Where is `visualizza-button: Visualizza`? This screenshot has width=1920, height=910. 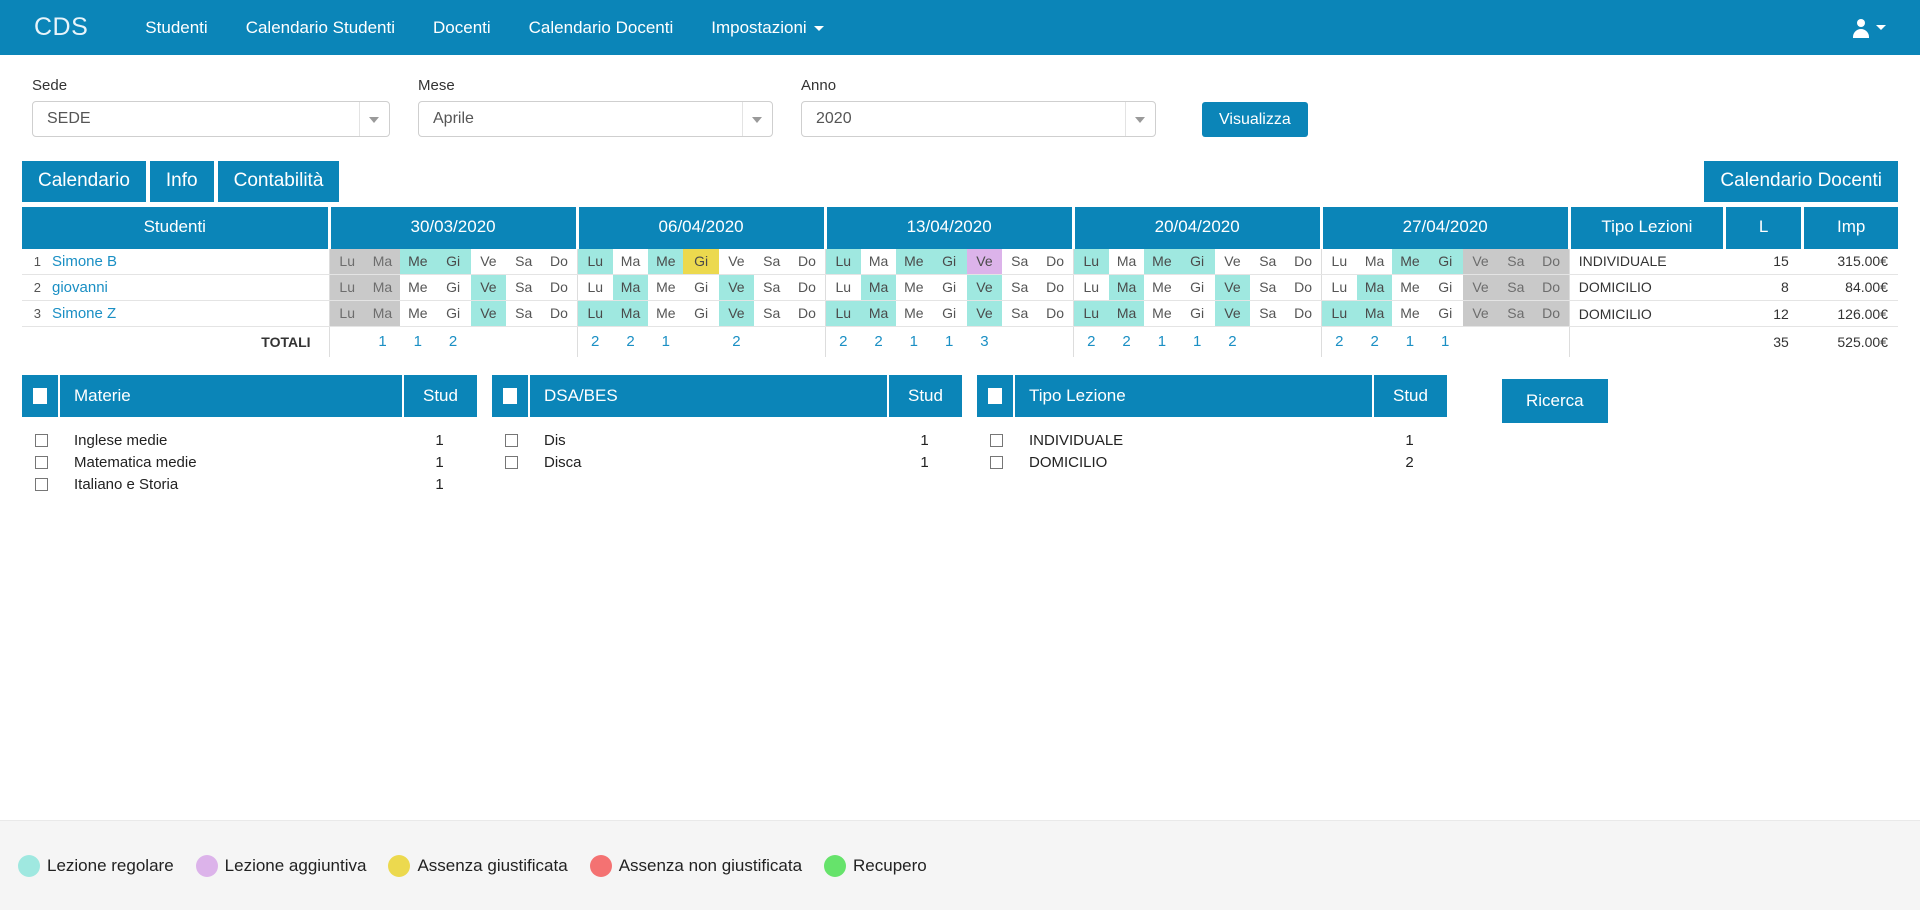 visualizza-button: Visualizza is located at coordinates (1255, 119).